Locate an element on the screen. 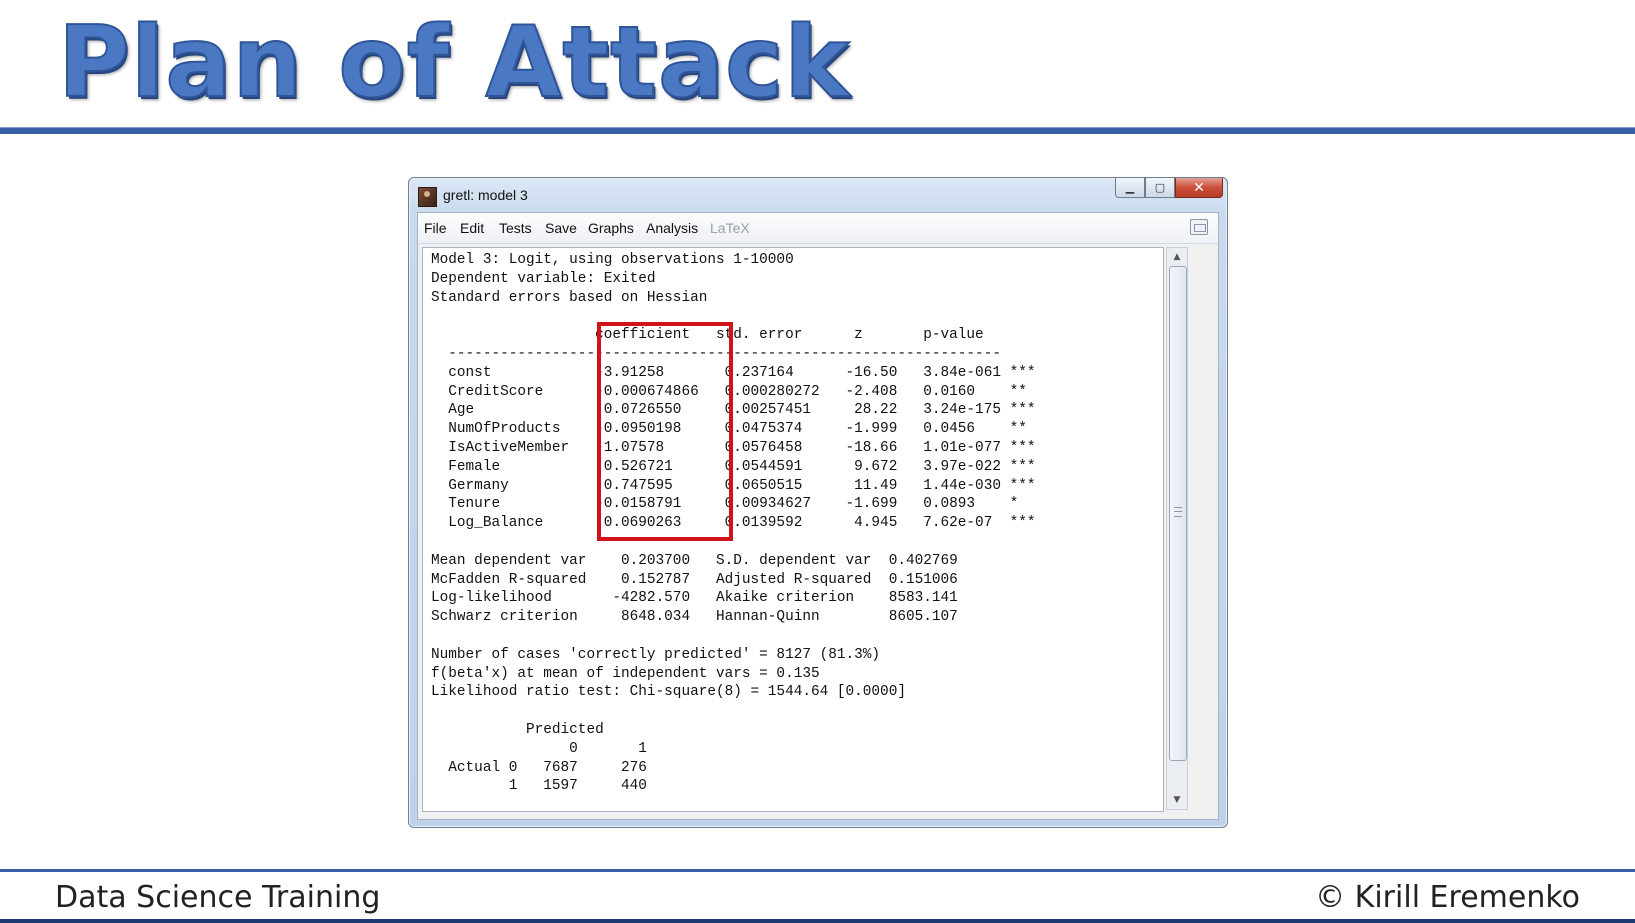 Image resolution: width=1635 pixels, height=923 pixels. footer-course-name: Data Science Training is located at coordinates (218, 897).